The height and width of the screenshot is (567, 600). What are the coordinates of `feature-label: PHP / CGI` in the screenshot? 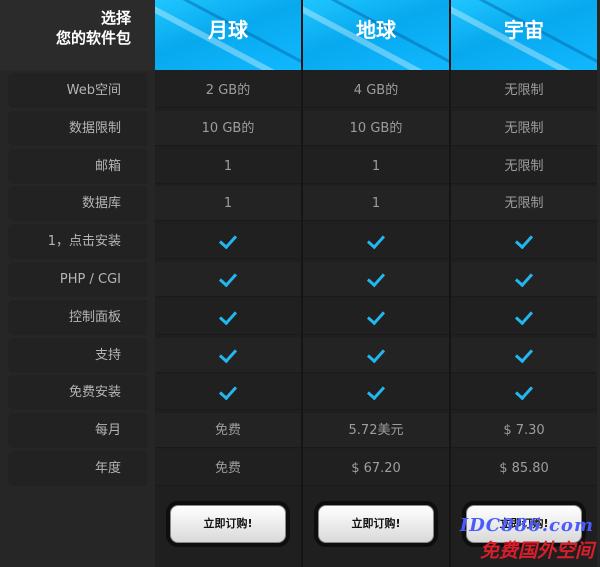 It's located at (77, 279).